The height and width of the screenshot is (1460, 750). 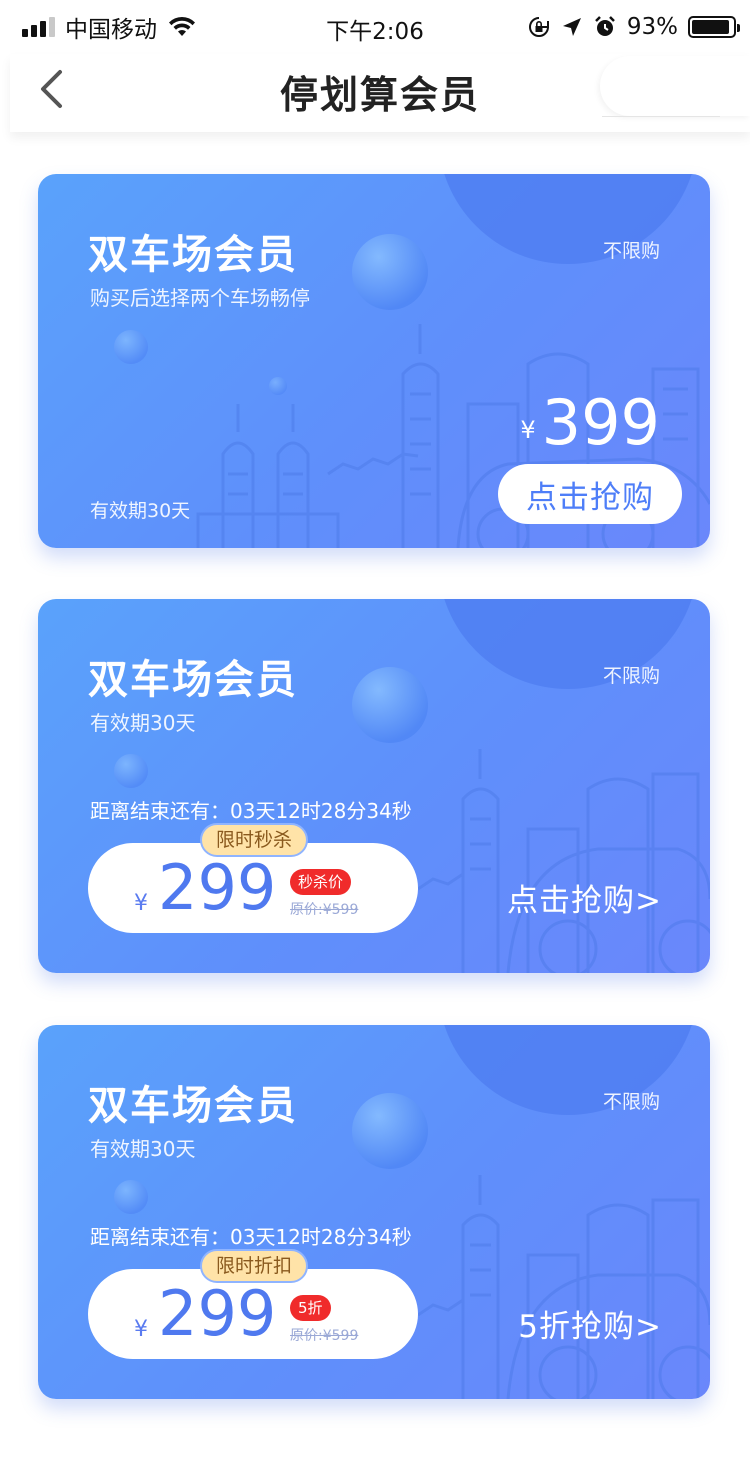 I want to click on divider, so click(x=661, y=116).